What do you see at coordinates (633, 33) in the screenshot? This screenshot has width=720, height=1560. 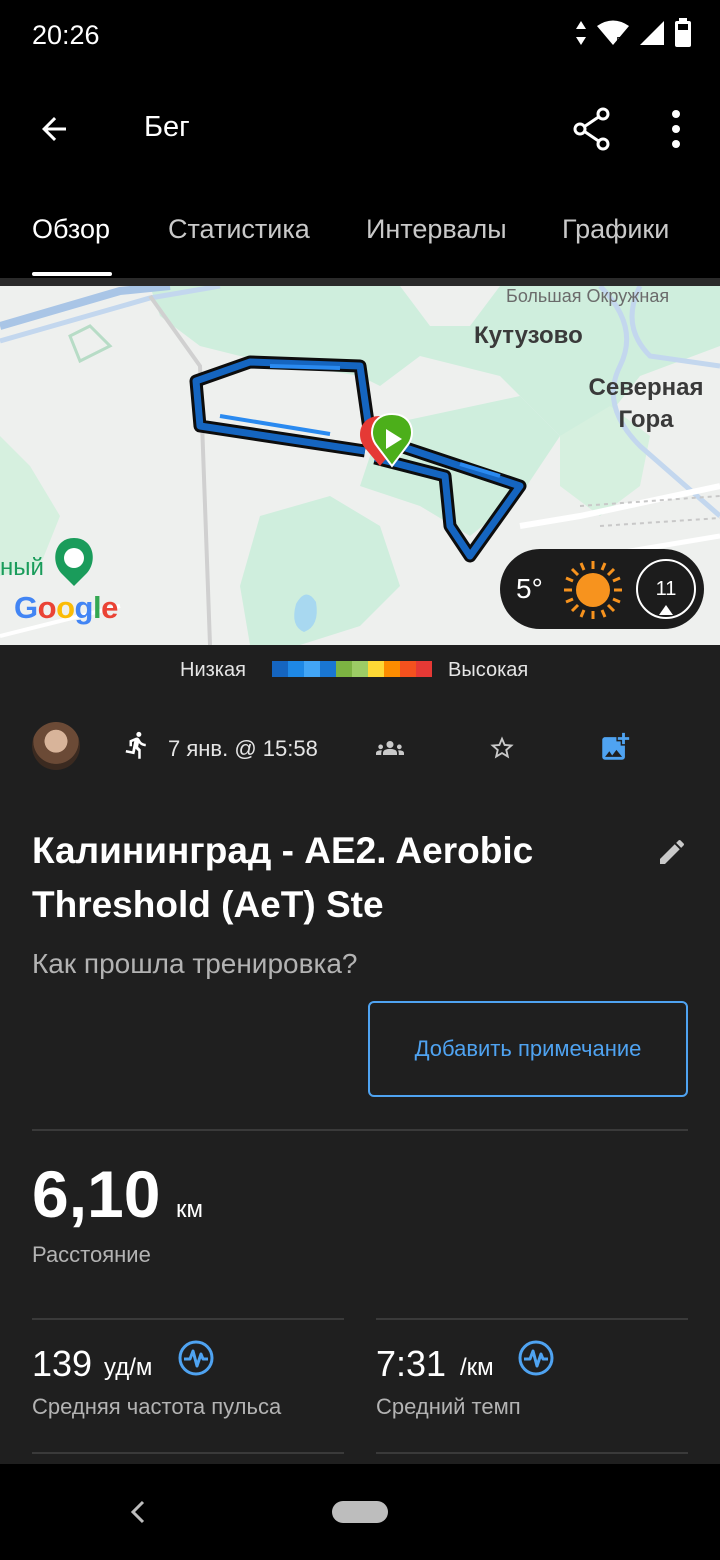 I see `status-icons: 5` at bounding box center [633, 33].